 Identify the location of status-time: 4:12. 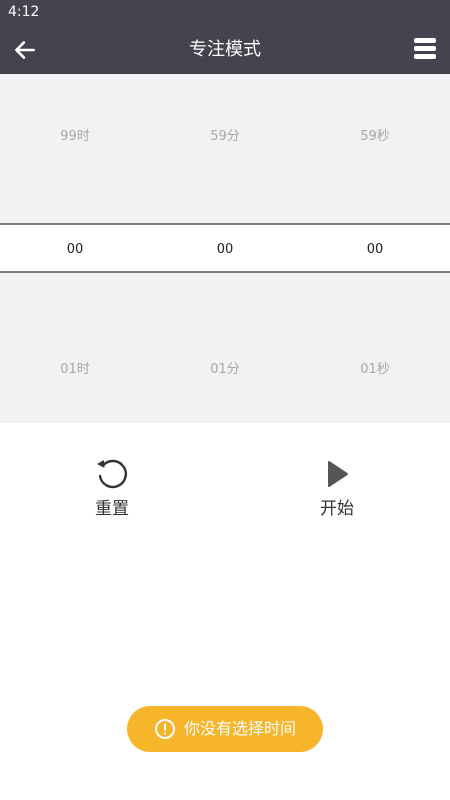
(24, 12).